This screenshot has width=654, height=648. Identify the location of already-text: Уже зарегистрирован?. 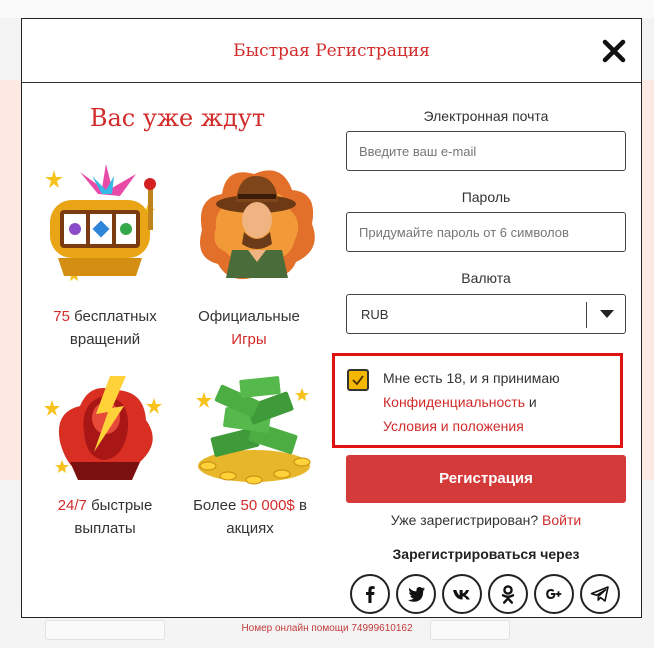
(466, 520).